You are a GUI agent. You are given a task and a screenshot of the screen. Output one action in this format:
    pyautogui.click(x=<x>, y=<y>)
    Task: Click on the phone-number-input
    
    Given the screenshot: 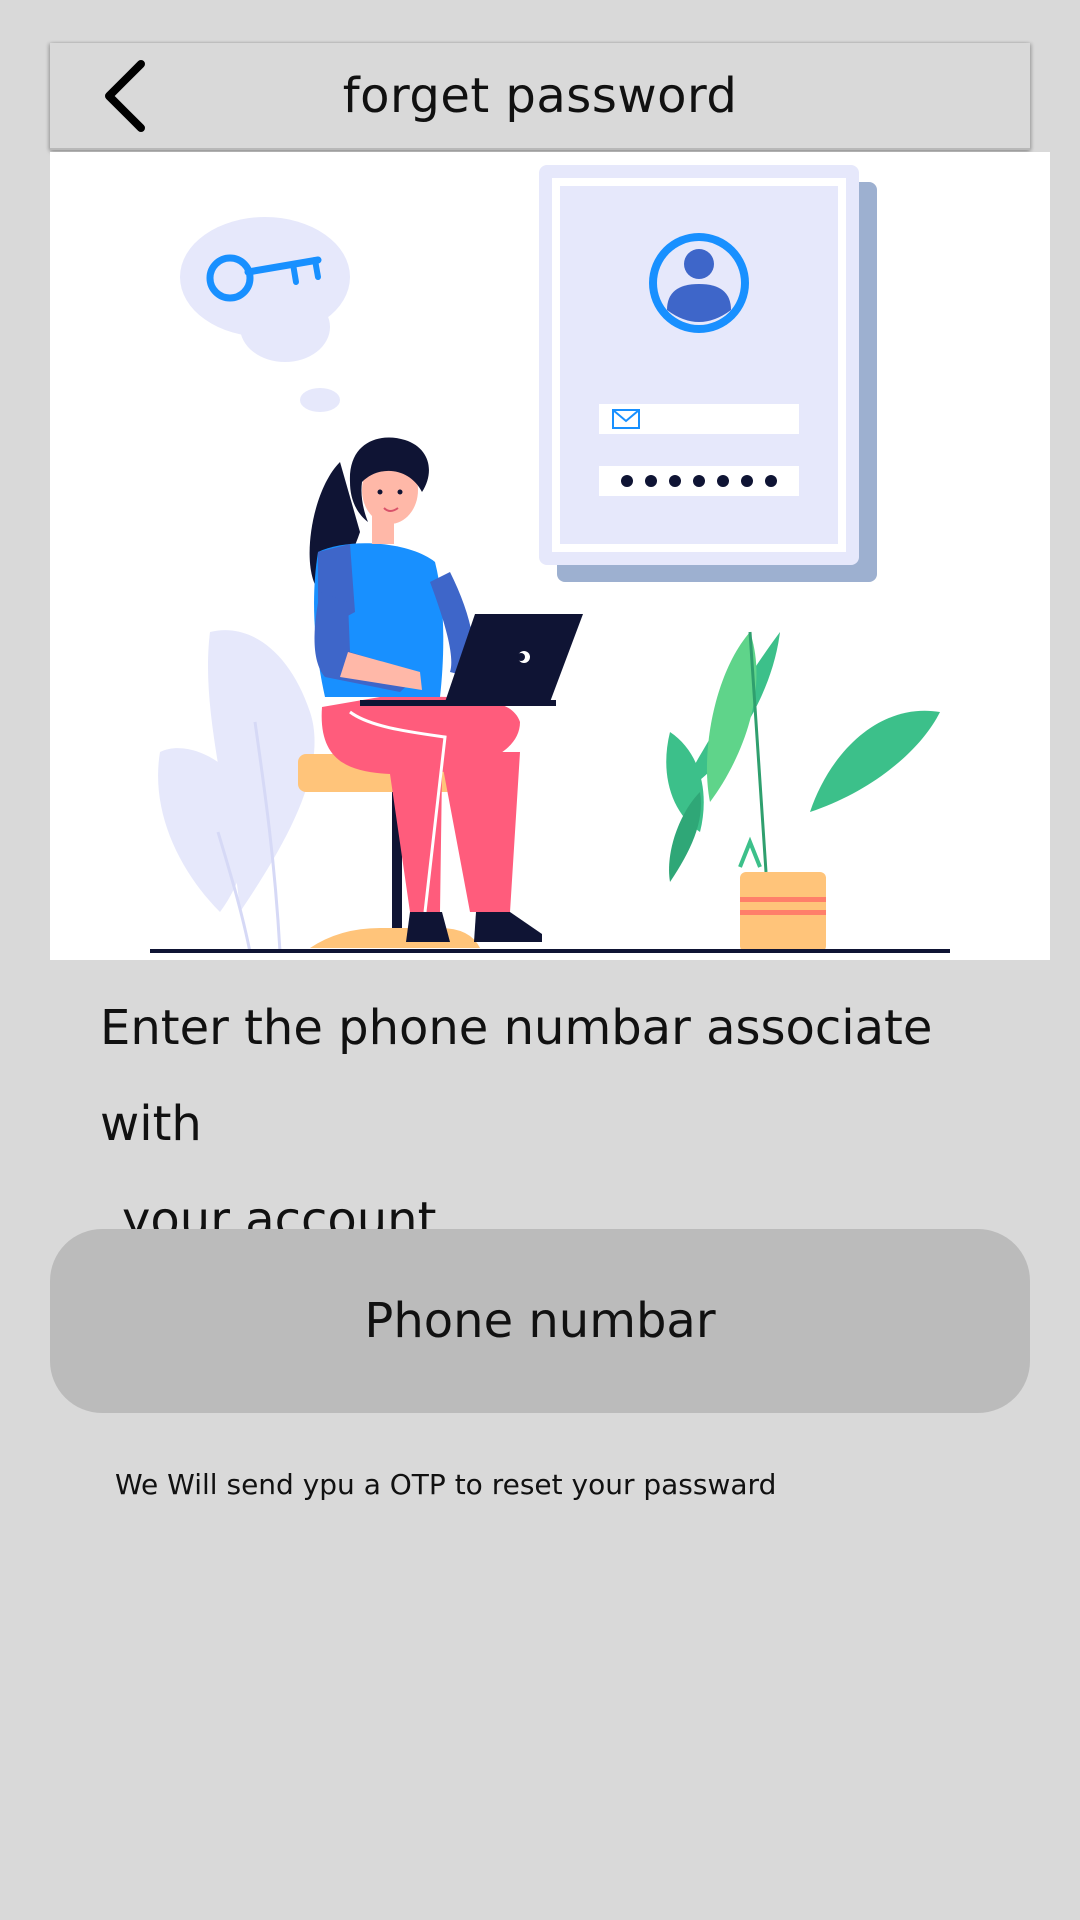 What is the action you would take?
    pyautogui.click(x=540, y=1321)
    